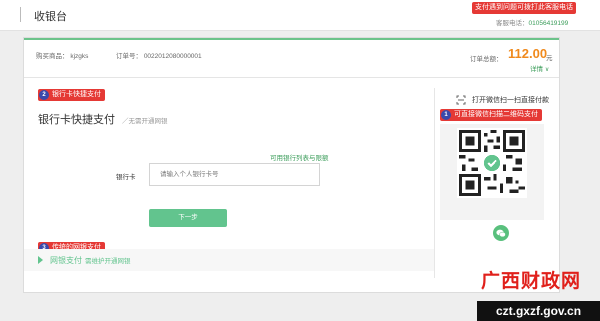 Image resolution: width=600 pixels, height=321 pixels. I want to click on support-phone-number: 01056419199, so click(548, 23).